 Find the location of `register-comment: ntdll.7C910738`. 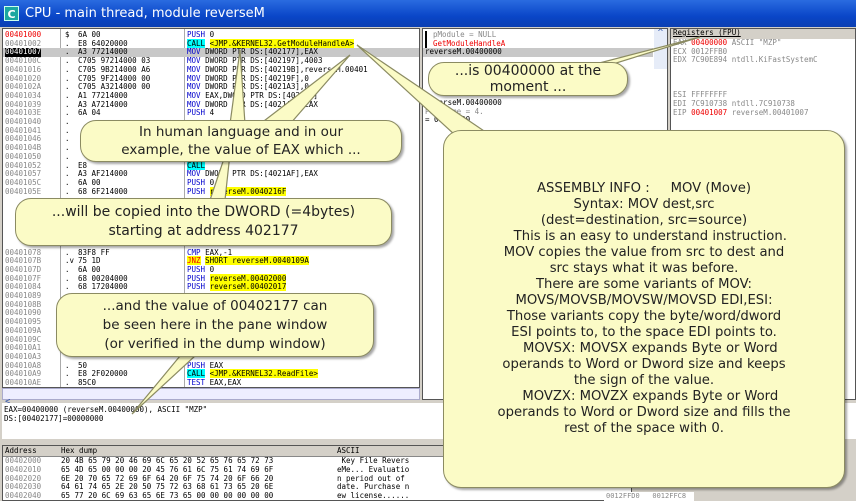

register-comment: ntdll.7C910738 is located at coordinates (763, 103).